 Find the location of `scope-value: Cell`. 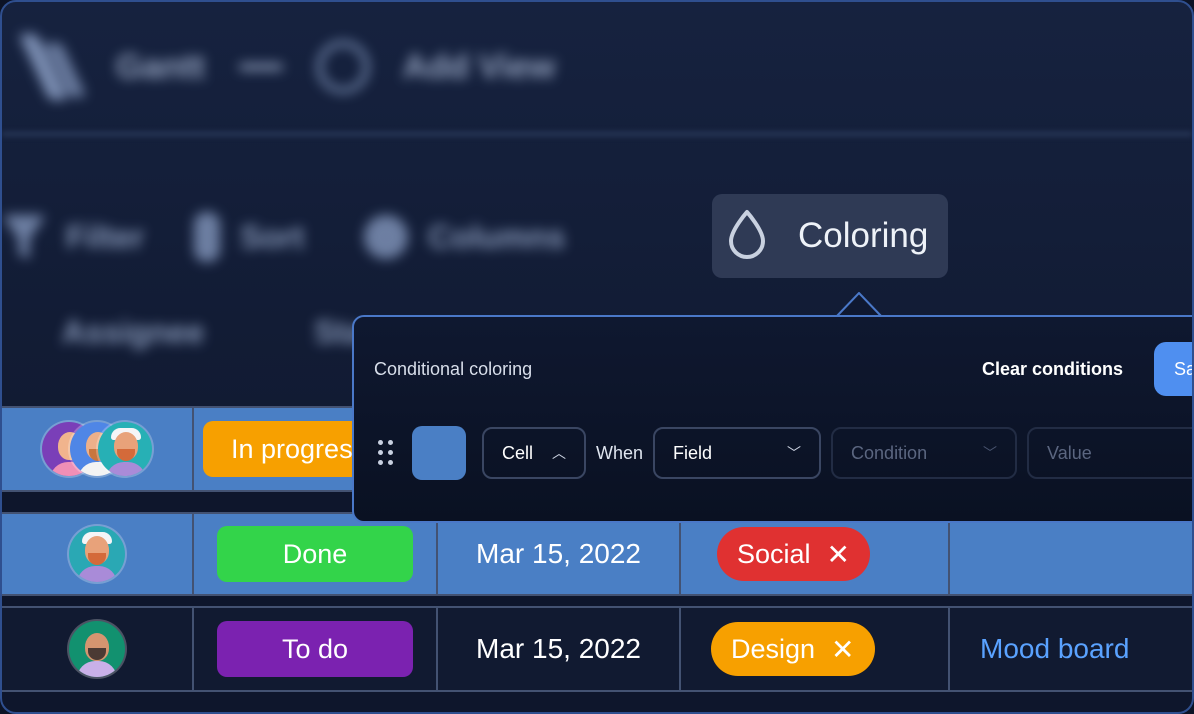

scope-value: Cell is located at coordinates (518, 452).